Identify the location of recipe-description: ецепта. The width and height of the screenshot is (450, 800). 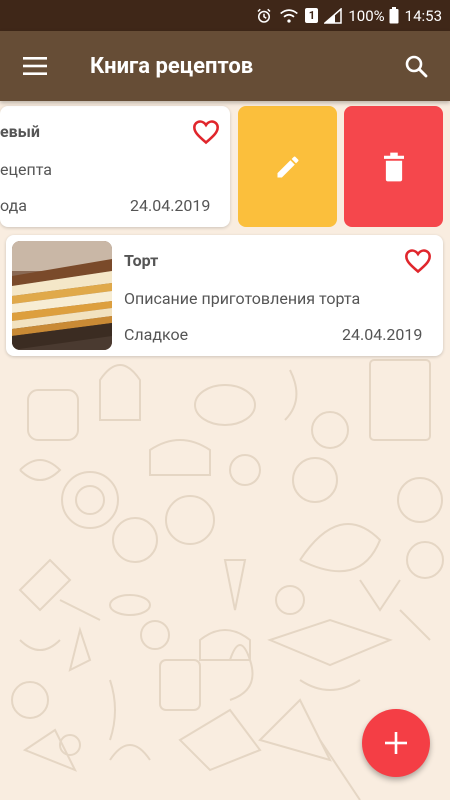
(26, 169).